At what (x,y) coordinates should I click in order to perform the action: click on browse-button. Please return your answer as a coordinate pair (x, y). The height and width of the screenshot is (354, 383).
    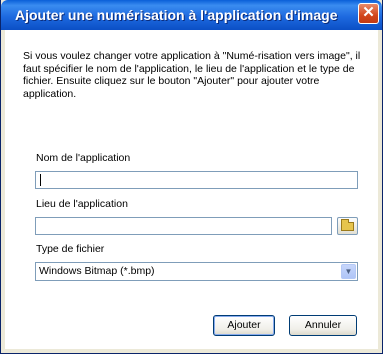
    Looking at the image, I should click on (347, 226).